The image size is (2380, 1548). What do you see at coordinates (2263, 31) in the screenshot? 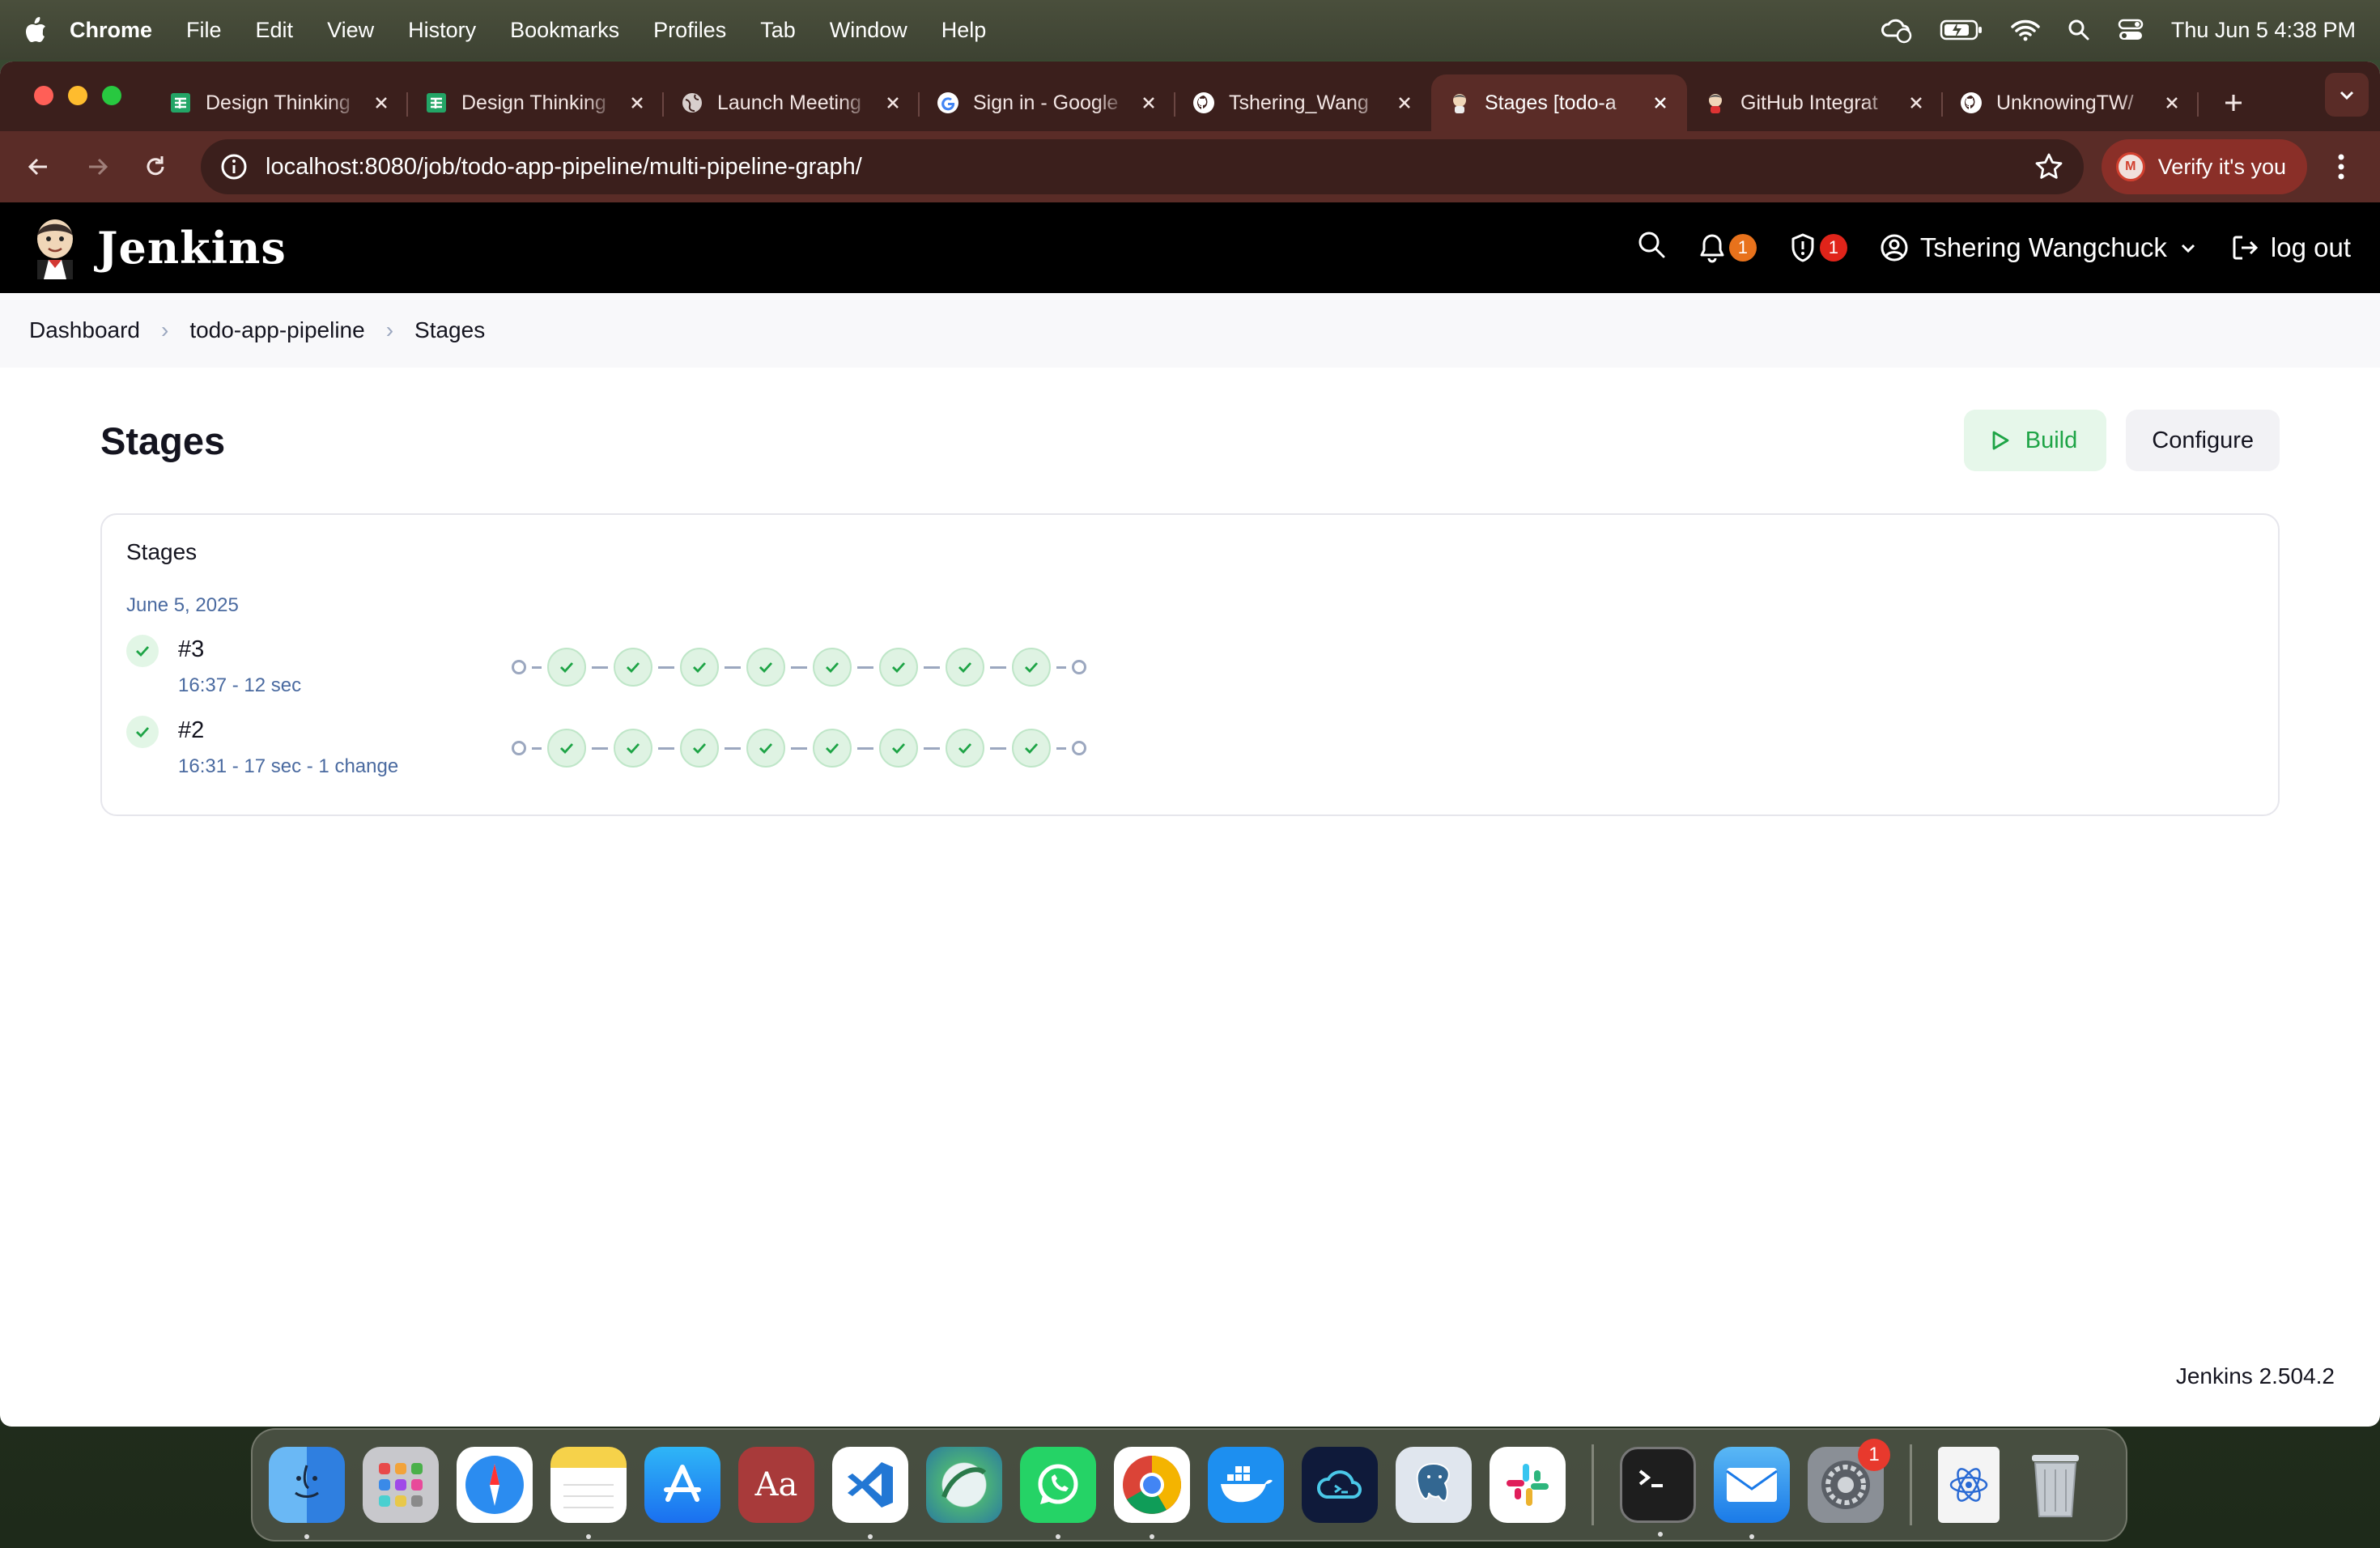
I see `menubar-clock: Thu Jun 5 4:38 PM` at bounding box center [2263, 31].